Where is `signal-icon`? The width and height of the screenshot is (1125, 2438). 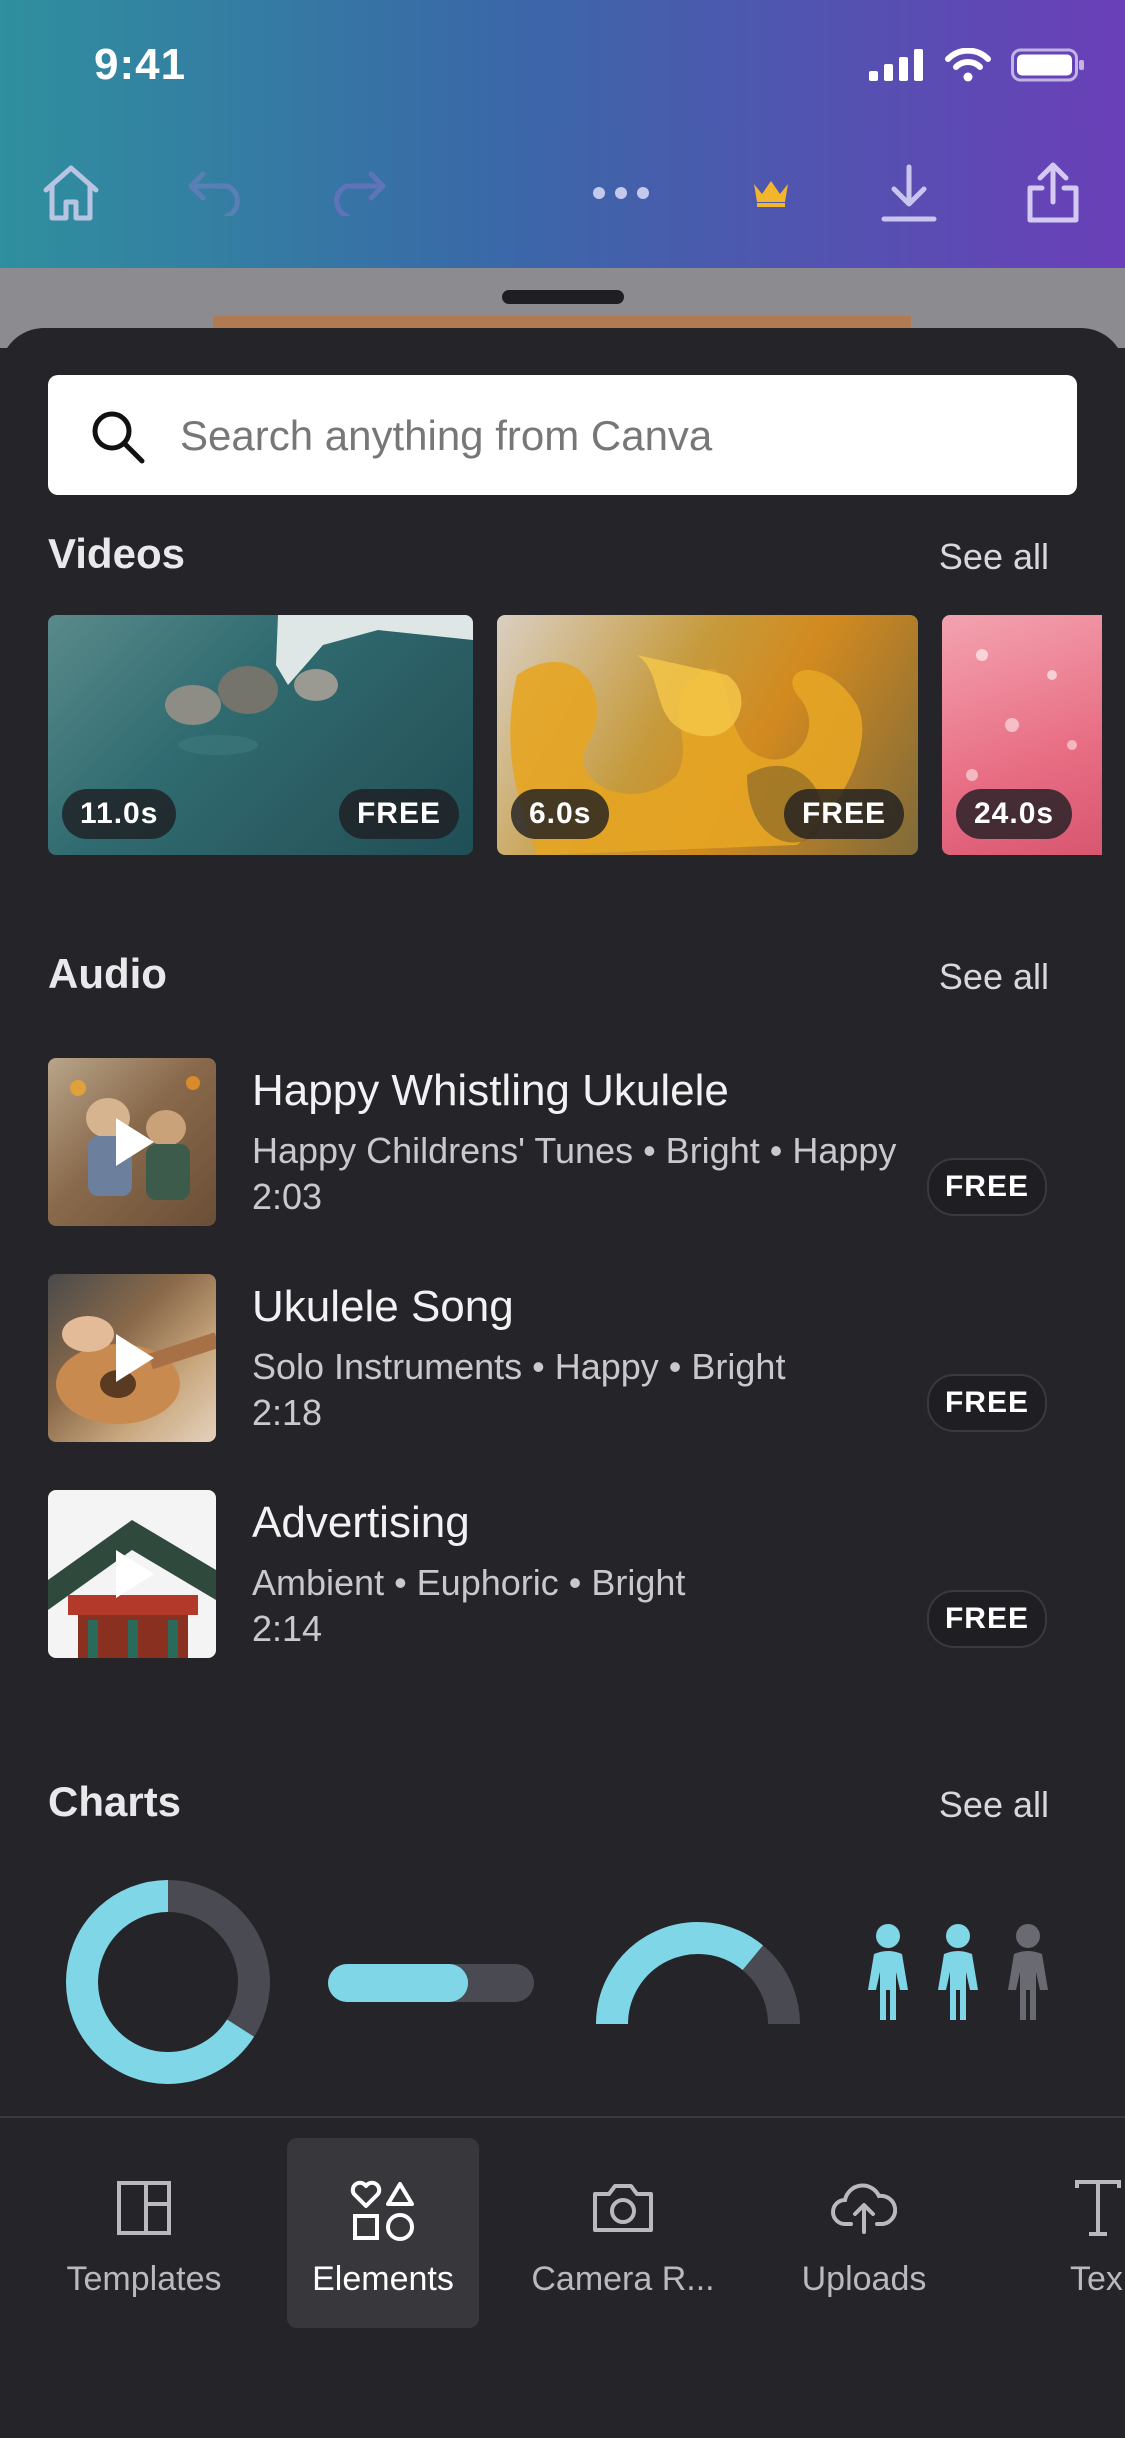
signal-icon is located at coordinates (897, 67).